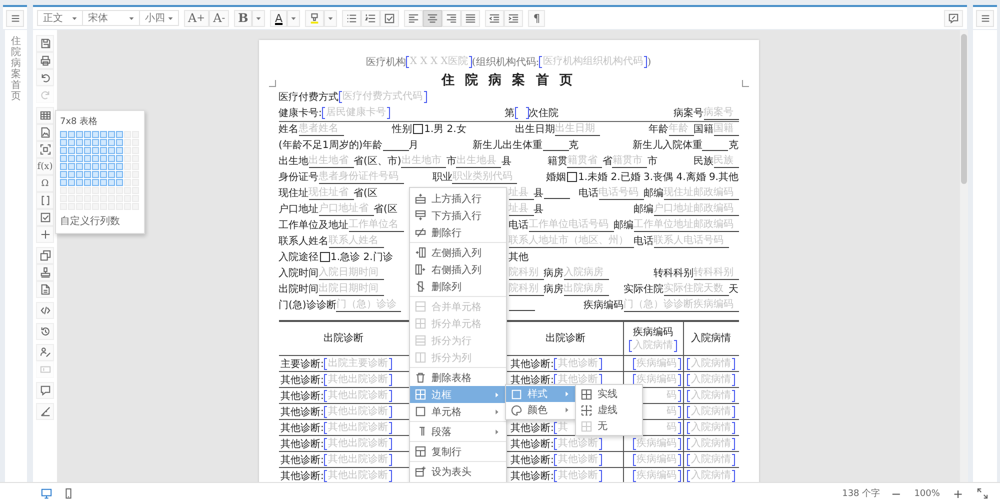 The width and height of the screenshot is (1000, 504). What do you see at coordinates (361, 177) in the screenshot?
I see `form-field: 患者身份证件号码` at bounding box center [361, 177].